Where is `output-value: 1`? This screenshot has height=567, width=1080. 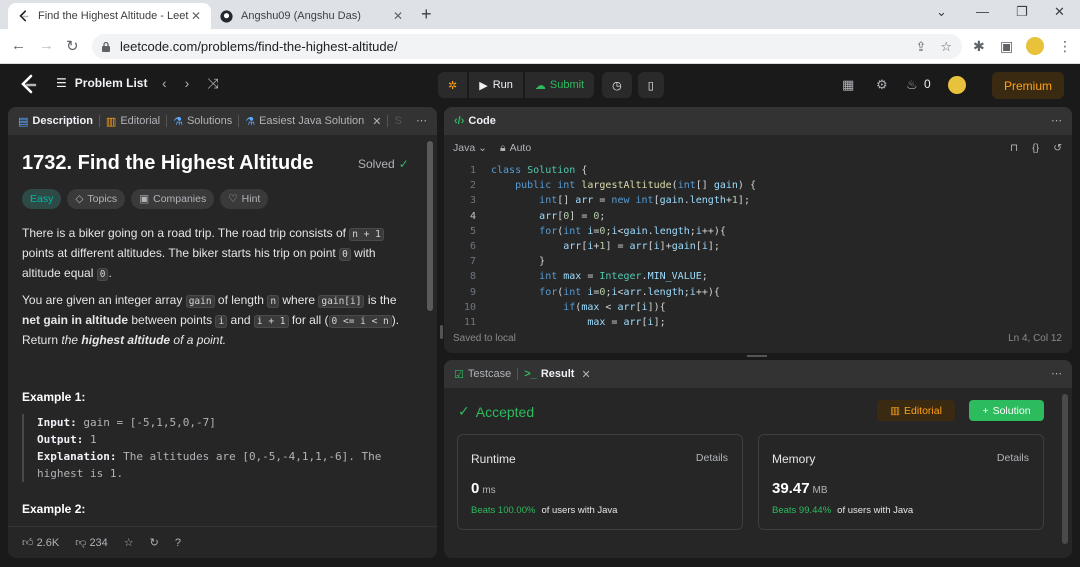
output-value: 1 is located at coordinates (93, 439).